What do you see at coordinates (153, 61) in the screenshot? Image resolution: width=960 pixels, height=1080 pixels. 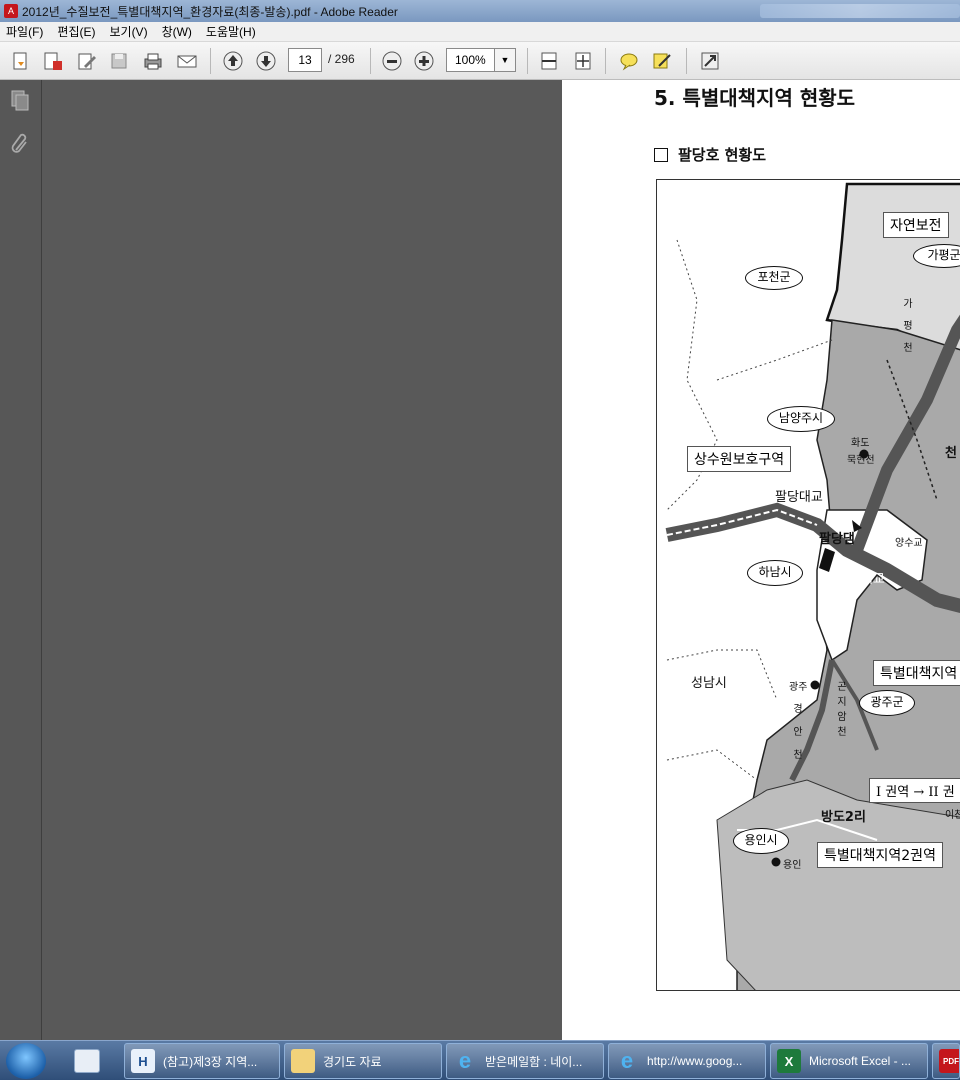 I see `print-icon` at bounding box center [153, 61].